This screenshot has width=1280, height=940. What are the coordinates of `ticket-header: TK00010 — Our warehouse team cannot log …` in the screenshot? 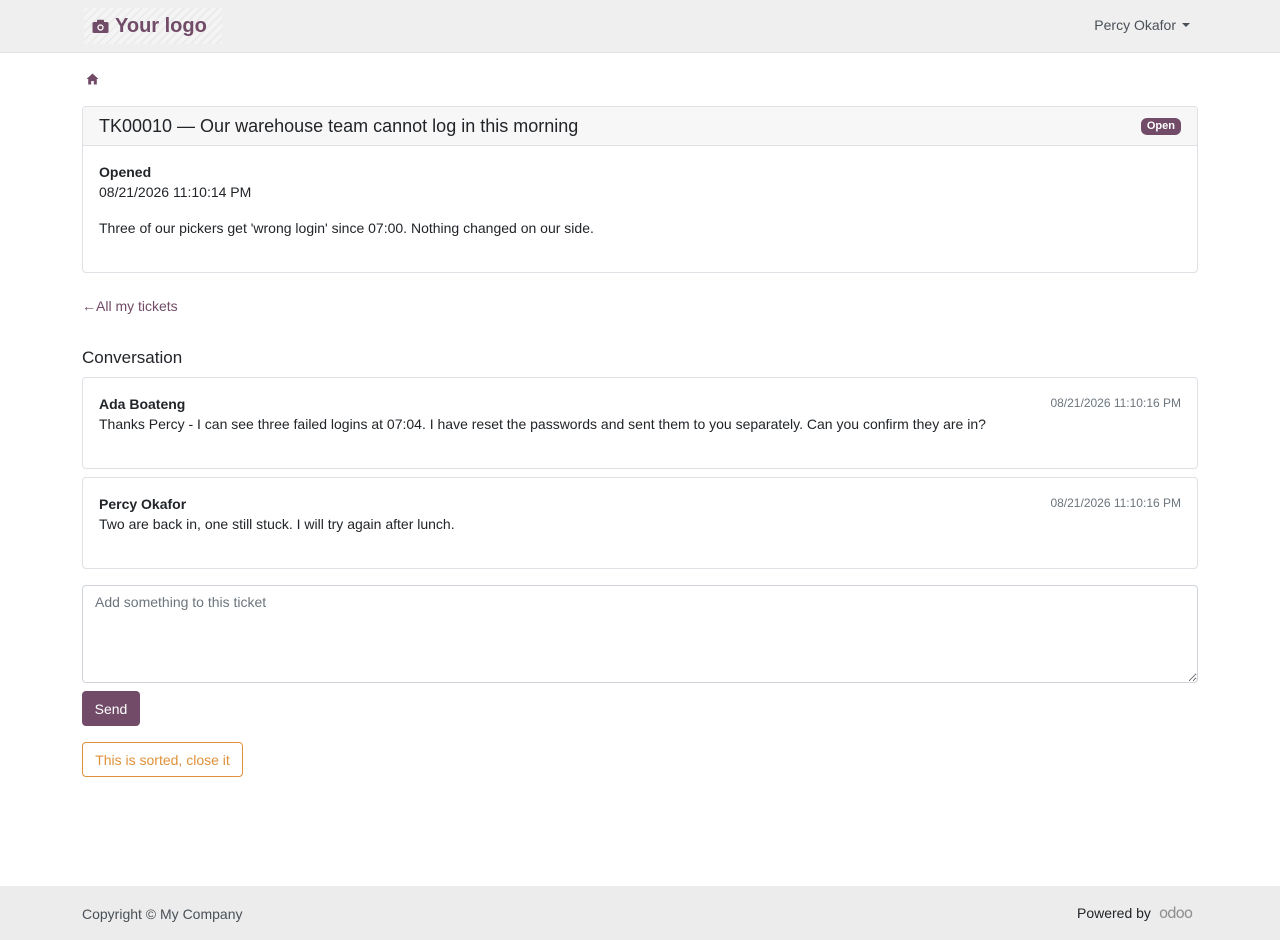 It's located at (640, 126).